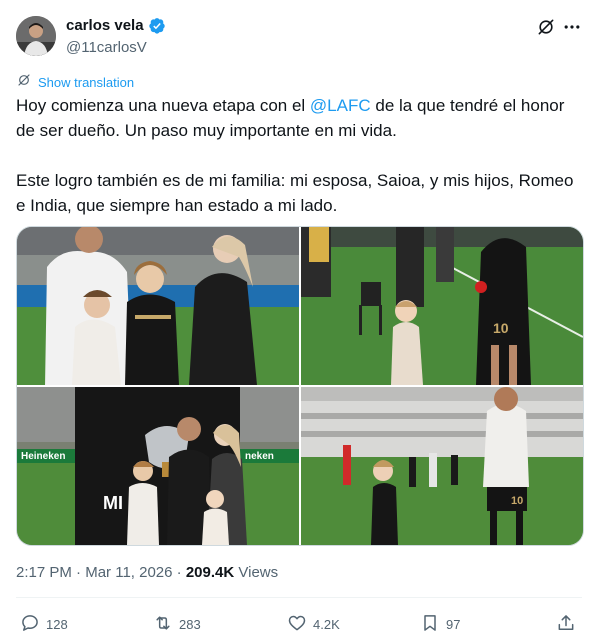  What do you see at coordinates (43, 456) in the screenshot?
I see `heineken-left-text: Heineken` at bounding box center [43, 456].